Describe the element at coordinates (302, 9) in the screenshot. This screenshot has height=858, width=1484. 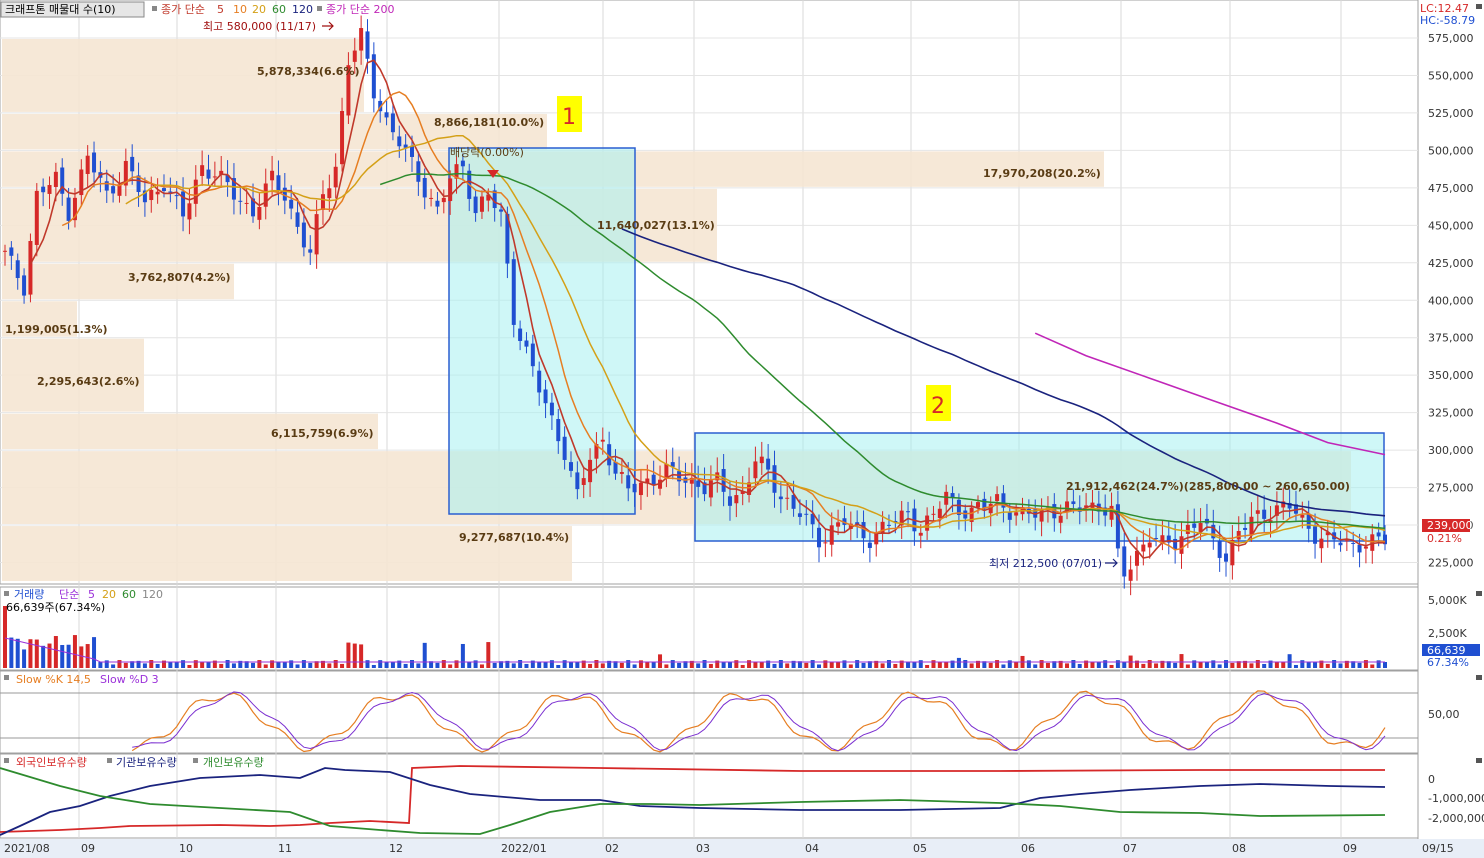
I see `ma-120-label: 120` at that location.